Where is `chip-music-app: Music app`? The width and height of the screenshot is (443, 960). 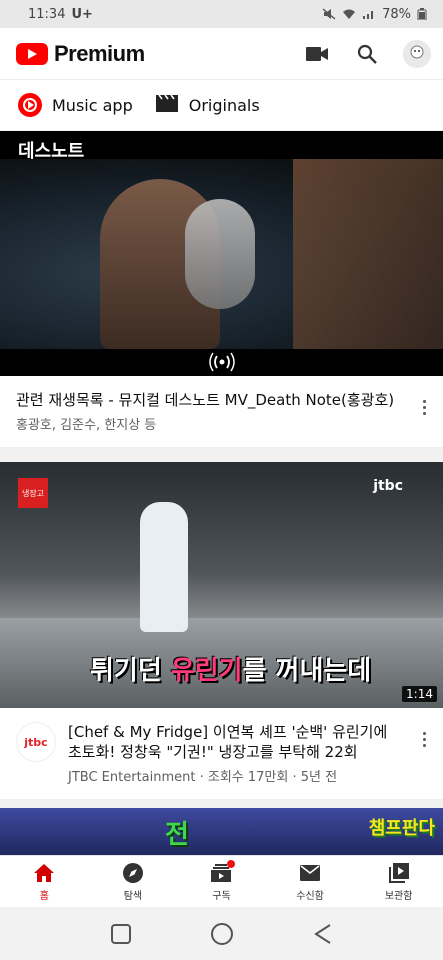
chip-music-app: Music app is located at coordinates (75, 105).